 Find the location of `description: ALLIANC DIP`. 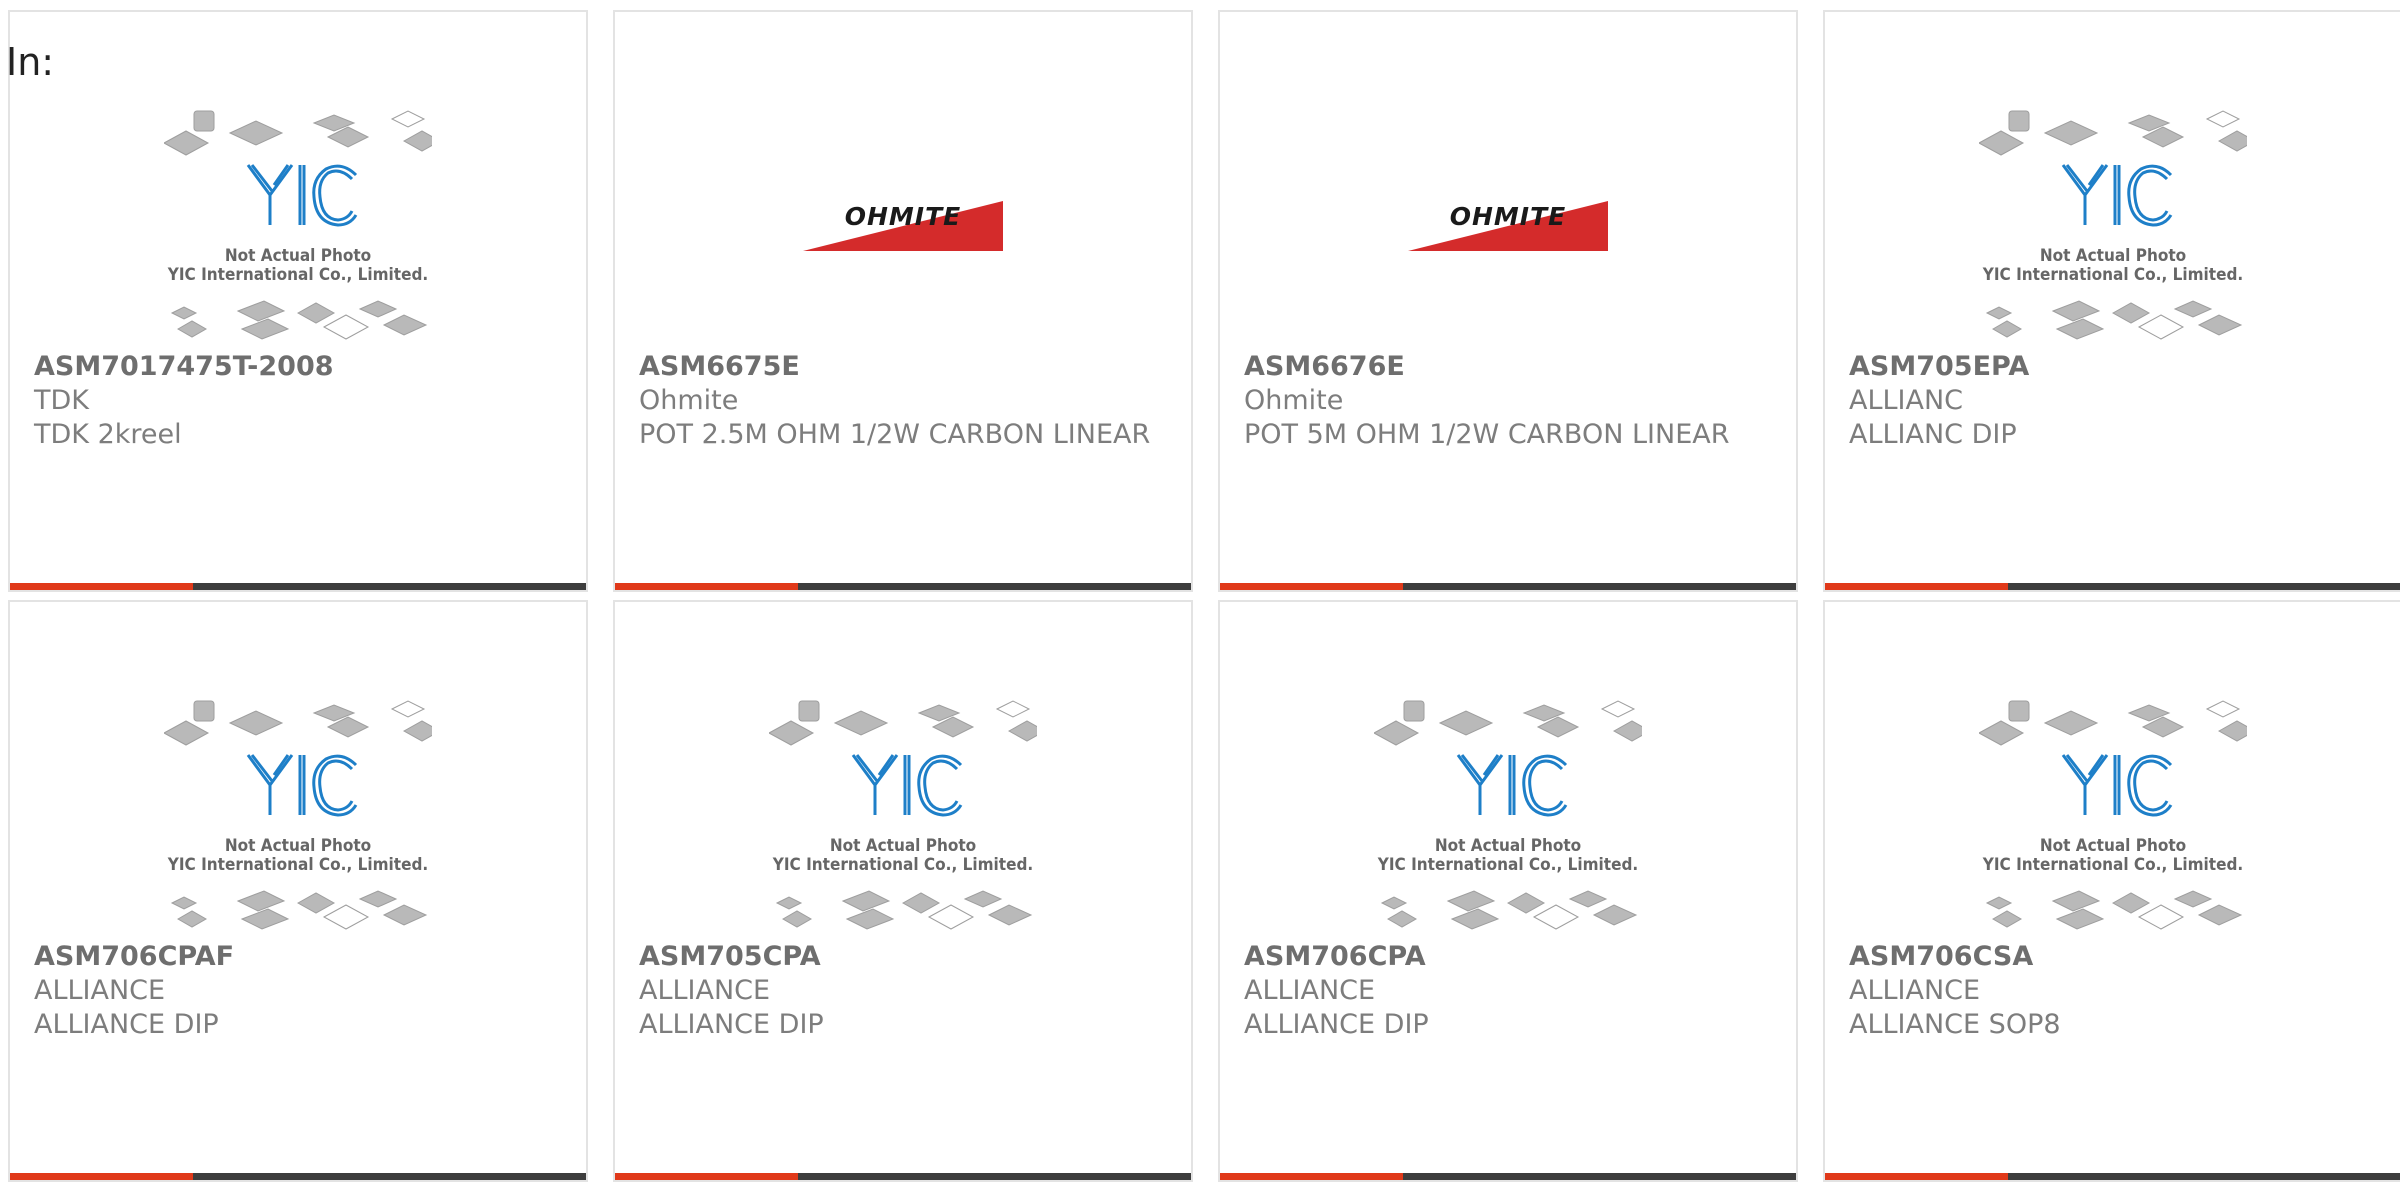

description: ALLIANC DIP is located at coordinates (1933, 434).